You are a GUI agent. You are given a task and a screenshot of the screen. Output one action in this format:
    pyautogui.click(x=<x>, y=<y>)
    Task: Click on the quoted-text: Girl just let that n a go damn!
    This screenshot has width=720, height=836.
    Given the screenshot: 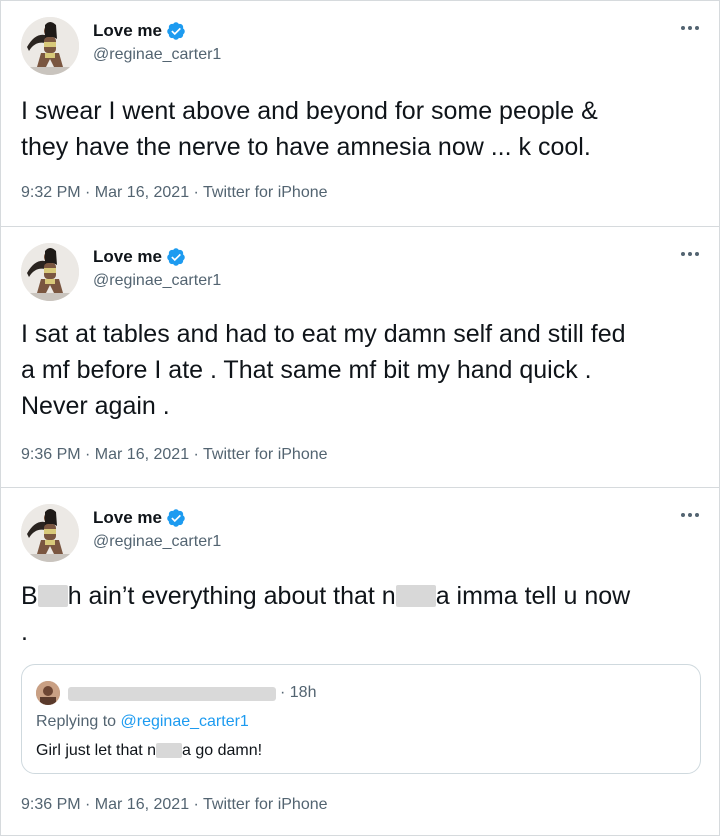 What is the action you would take?
    pyautogui.click(x=149, y=751)
    